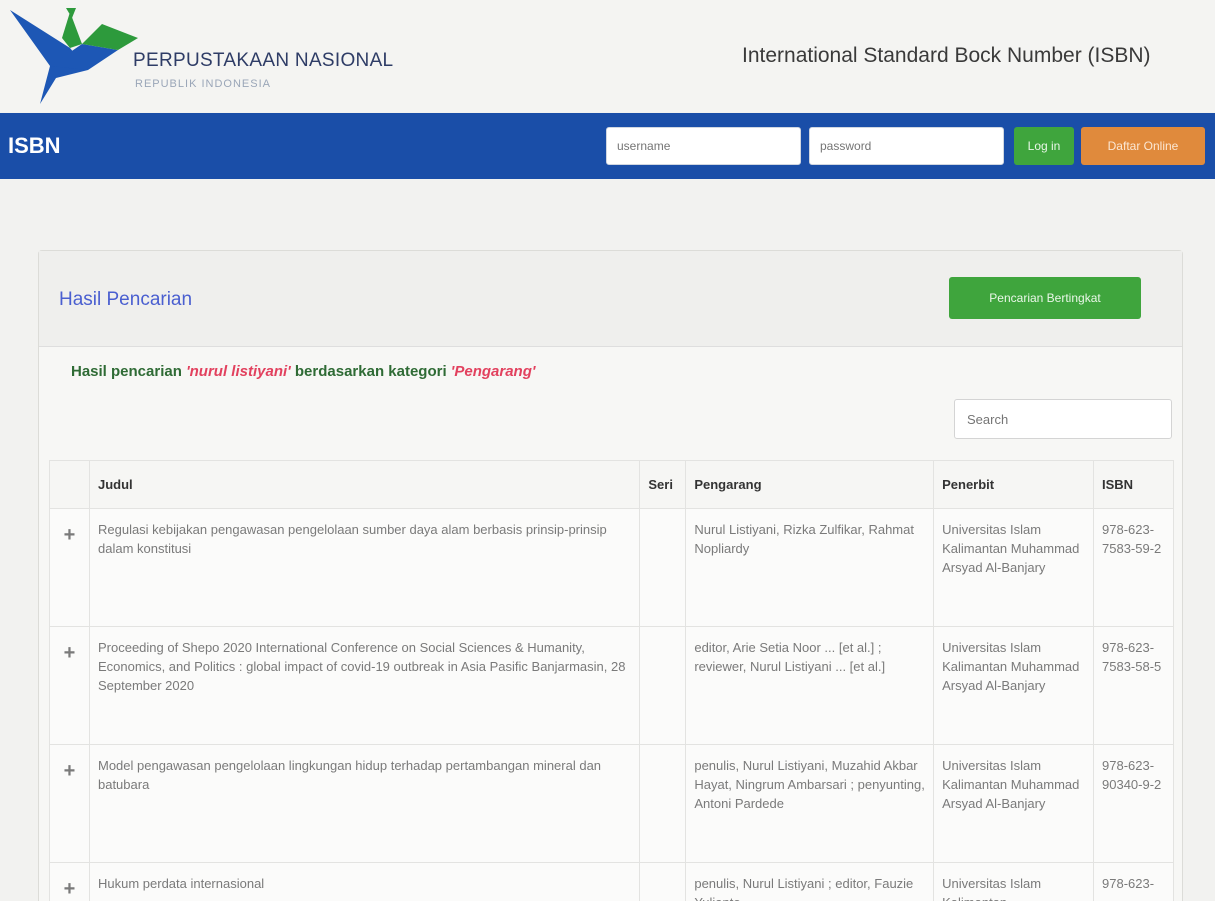 Image resolution: width=1215 pixels, height=901 pixels. I want to click on navbar: ISBN Log in Daftar Online, so click(607, 146).